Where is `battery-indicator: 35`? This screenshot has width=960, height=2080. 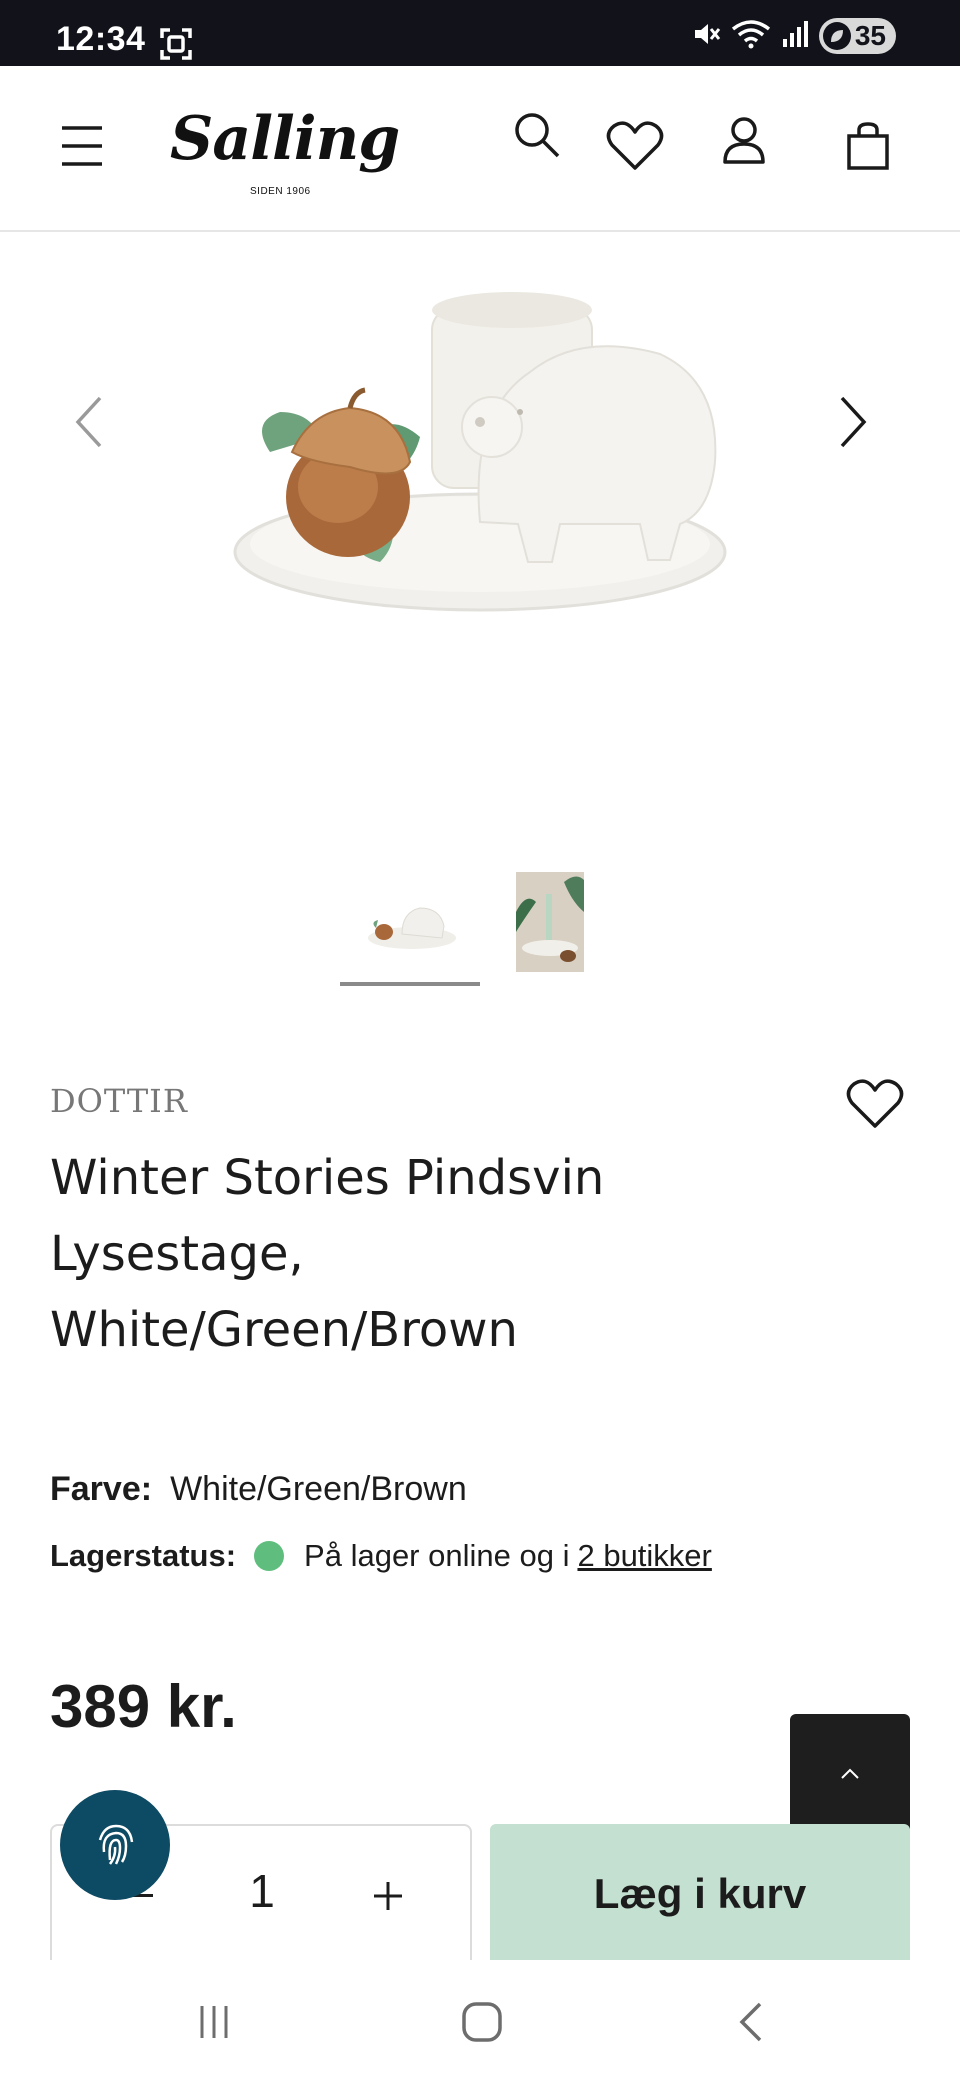 battery-indicator: 35 is located at coordinates (857, 36).